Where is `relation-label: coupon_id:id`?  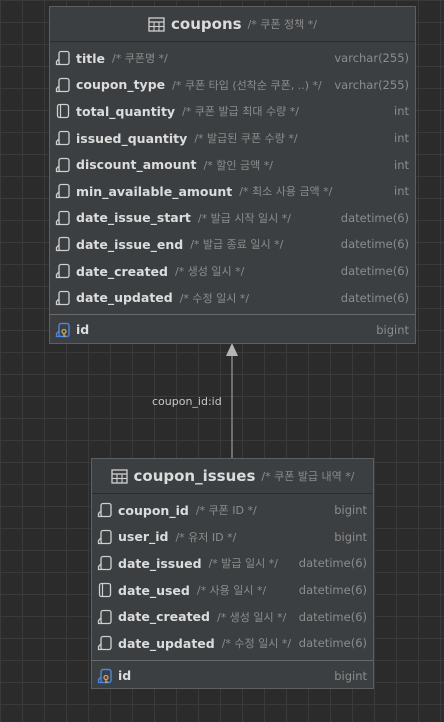 relation-label: coupon_id:id is located at coordinates (187, 401).